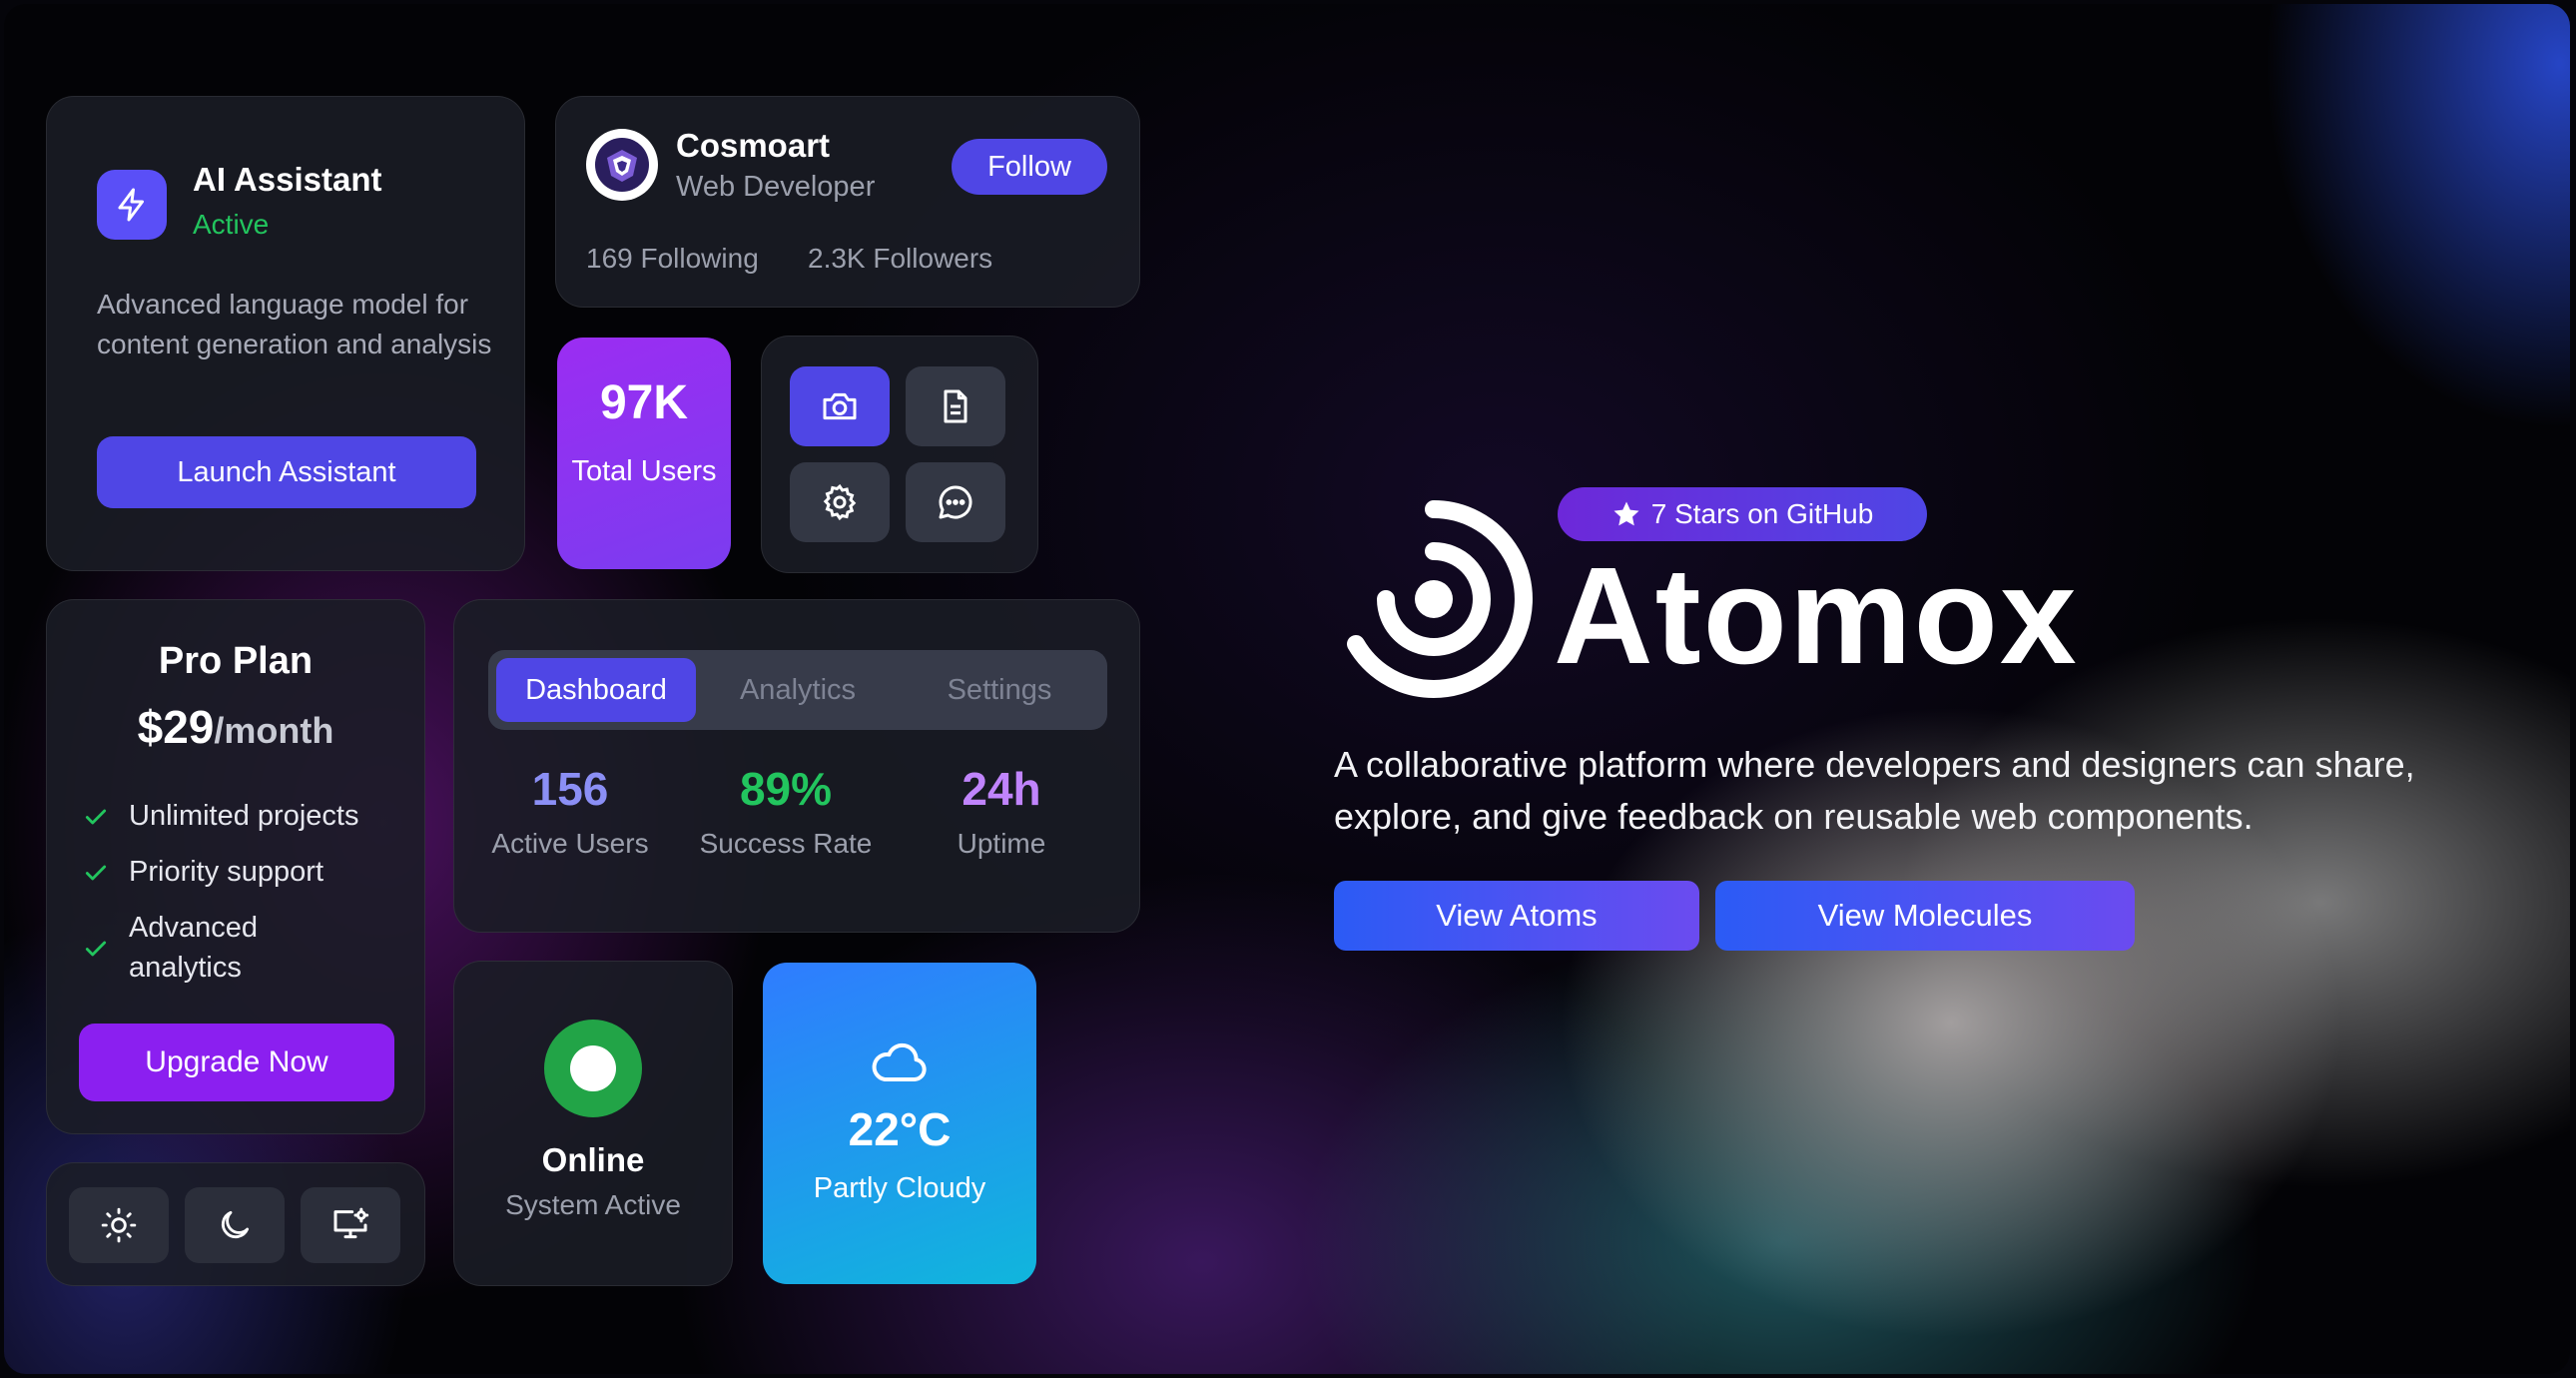  I want to click on plan-title: Pro Plan, so click(236, 661).